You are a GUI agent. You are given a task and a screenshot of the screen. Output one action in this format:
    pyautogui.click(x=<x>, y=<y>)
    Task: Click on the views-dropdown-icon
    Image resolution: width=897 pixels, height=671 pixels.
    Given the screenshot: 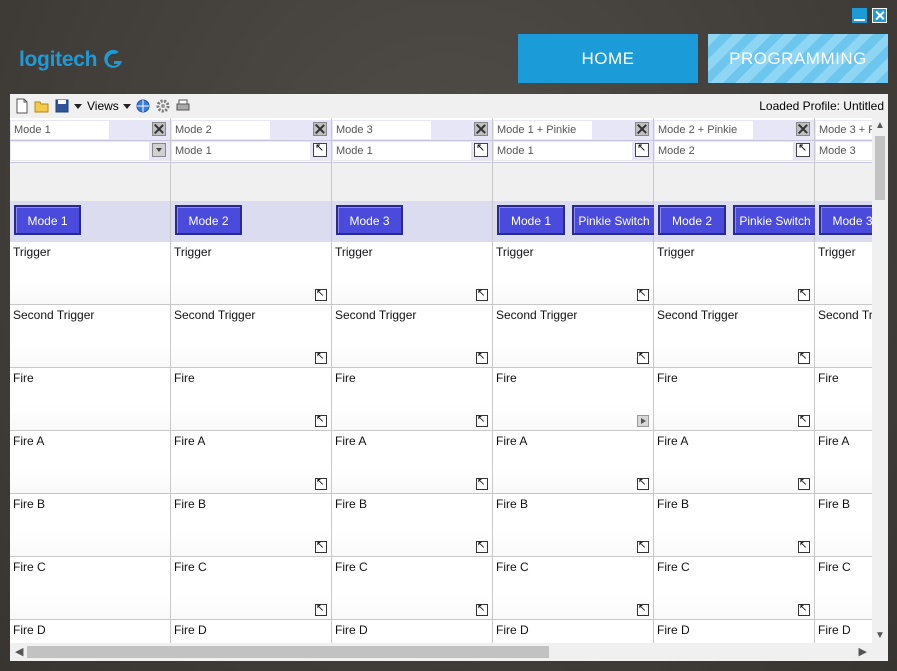 What is the action you would take?
    pyautogui.click(x=126, y=106)
    